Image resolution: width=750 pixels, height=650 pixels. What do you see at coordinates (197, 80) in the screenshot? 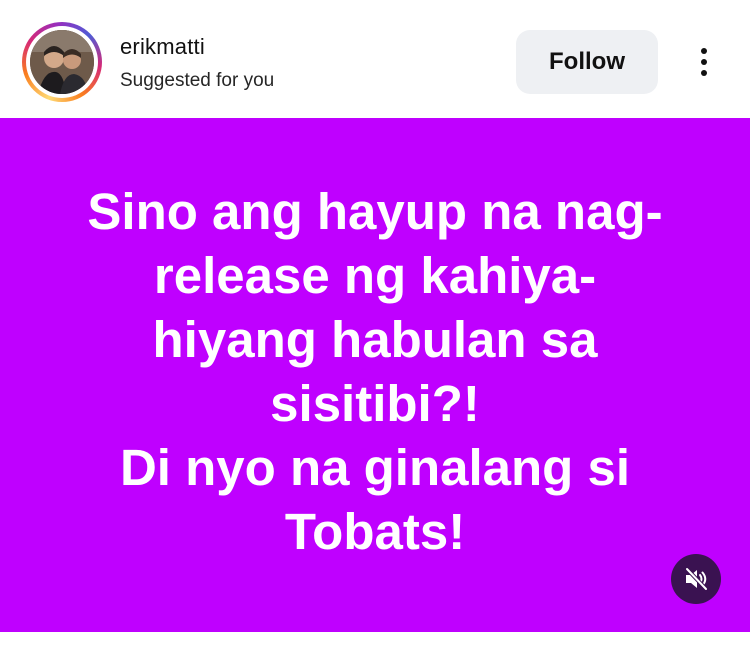
I see `suggested-label: Suggested for you` at bounding box center [197, 80].